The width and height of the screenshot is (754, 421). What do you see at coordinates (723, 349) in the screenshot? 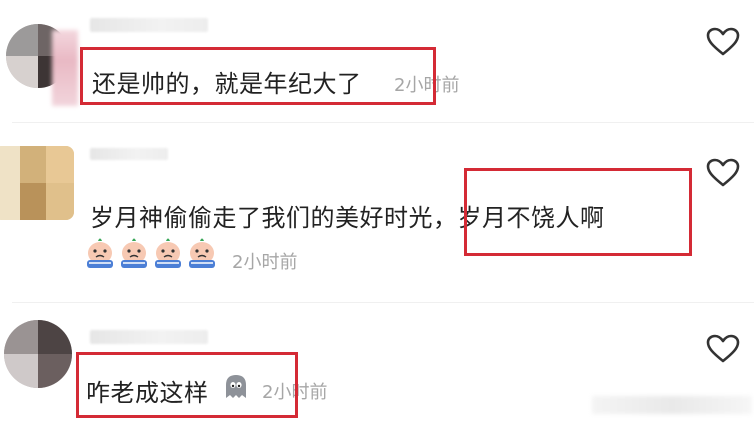
I see `heart-outline-icon` at bounding box center [723, 349].